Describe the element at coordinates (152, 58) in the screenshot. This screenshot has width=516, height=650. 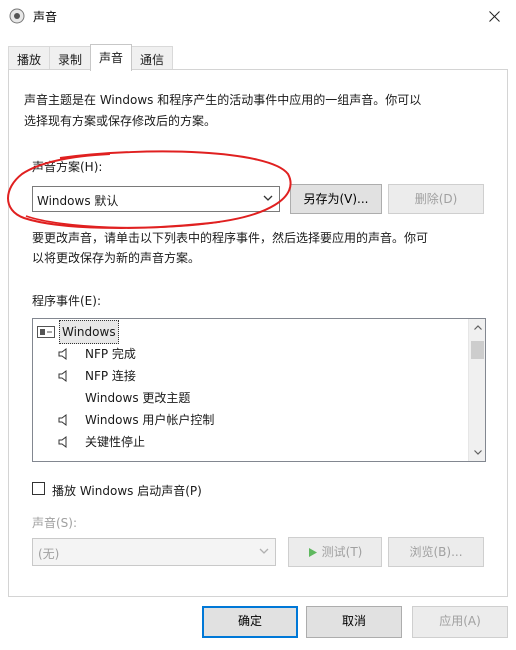
I see `tab-communications: 通信` at that location.